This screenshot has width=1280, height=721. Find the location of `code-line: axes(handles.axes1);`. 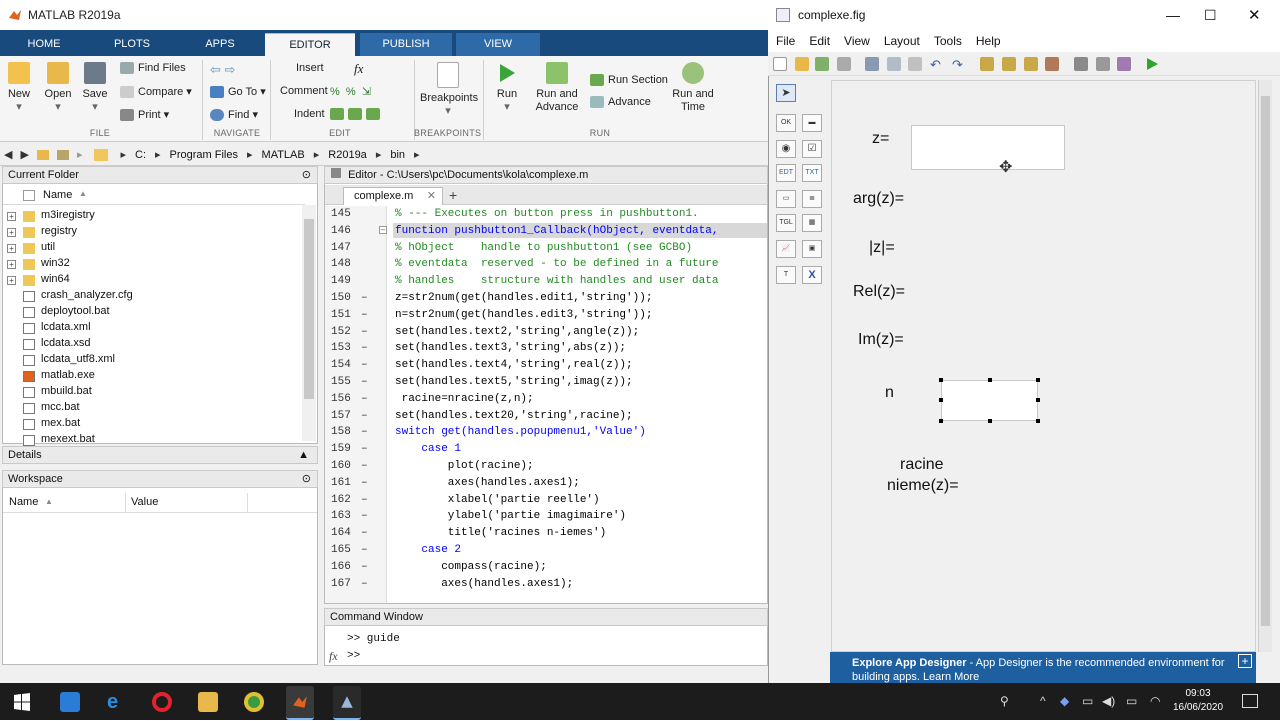

code-line: axes(handles.axes1); is located at coordinates (487, 483).